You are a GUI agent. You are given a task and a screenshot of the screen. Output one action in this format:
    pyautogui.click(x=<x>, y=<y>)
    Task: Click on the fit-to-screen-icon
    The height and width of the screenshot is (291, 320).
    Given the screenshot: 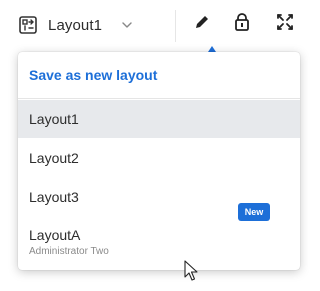 What is the action you would take?
    pyautogui.click(x=285, y=24)
    